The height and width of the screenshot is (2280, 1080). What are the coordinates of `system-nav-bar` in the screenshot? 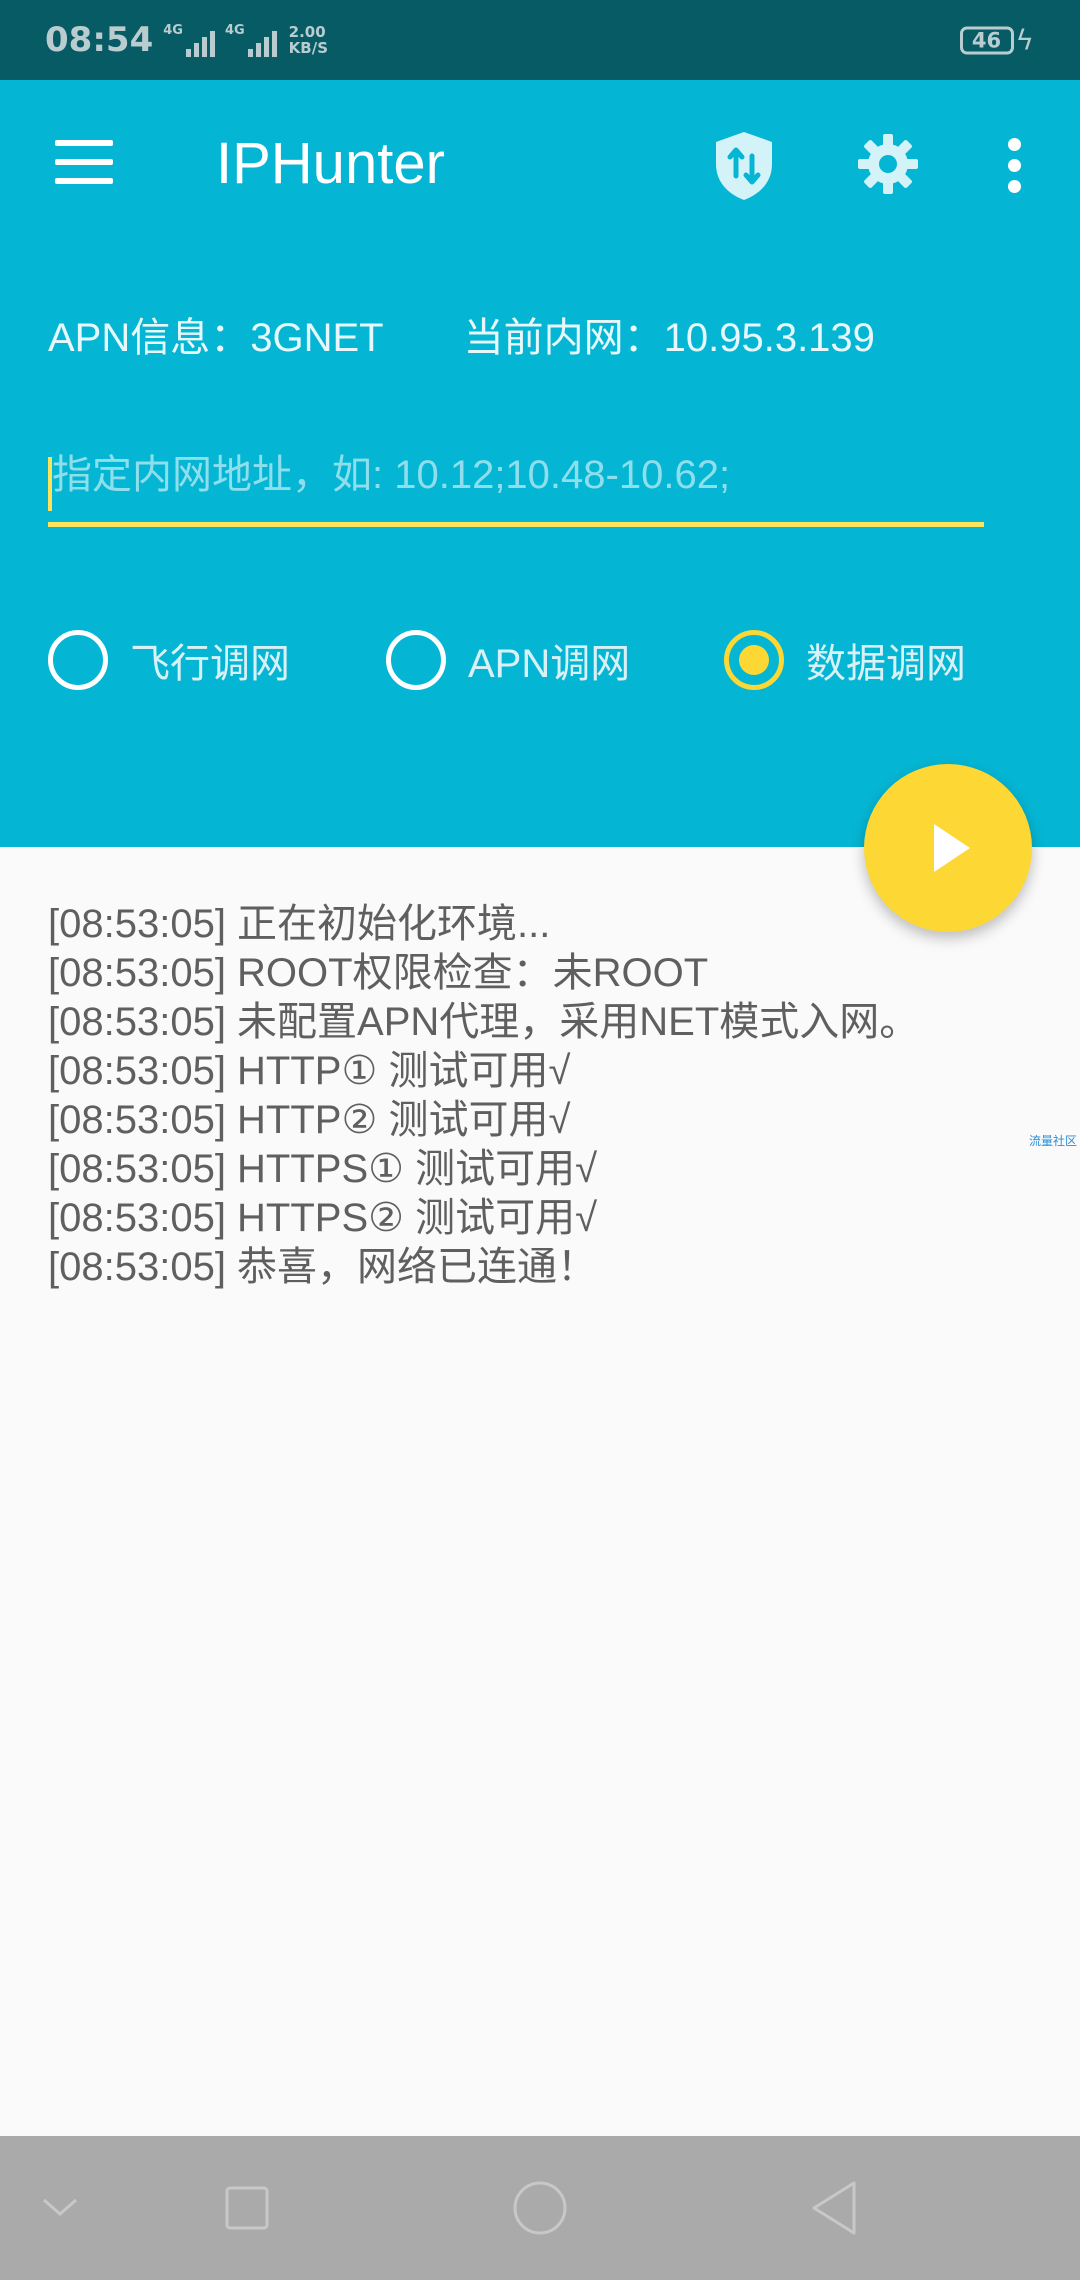 It's located at (540, 2208).